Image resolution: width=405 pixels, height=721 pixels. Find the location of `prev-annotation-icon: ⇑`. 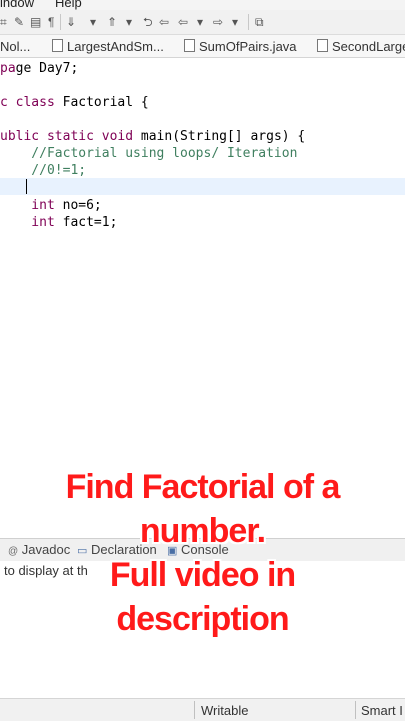

prev-annotation-icon: ⇑ is located at coordinates (112, 22).